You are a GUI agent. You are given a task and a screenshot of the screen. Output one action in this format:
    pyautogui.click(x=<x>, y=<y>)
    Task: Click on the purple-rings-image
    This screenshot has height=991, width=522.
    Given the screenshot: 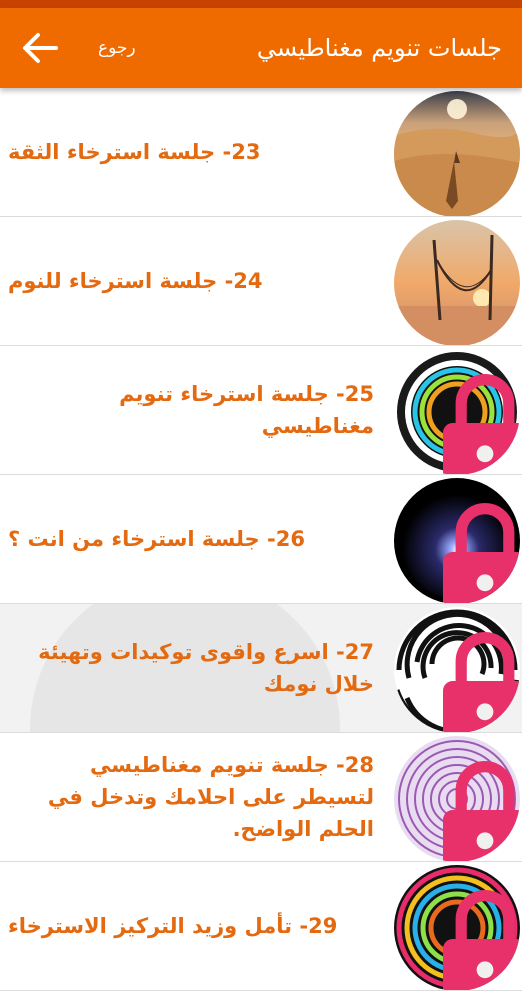 What is the action you would take?
    pyautogui.click(x=457, y=798)
    